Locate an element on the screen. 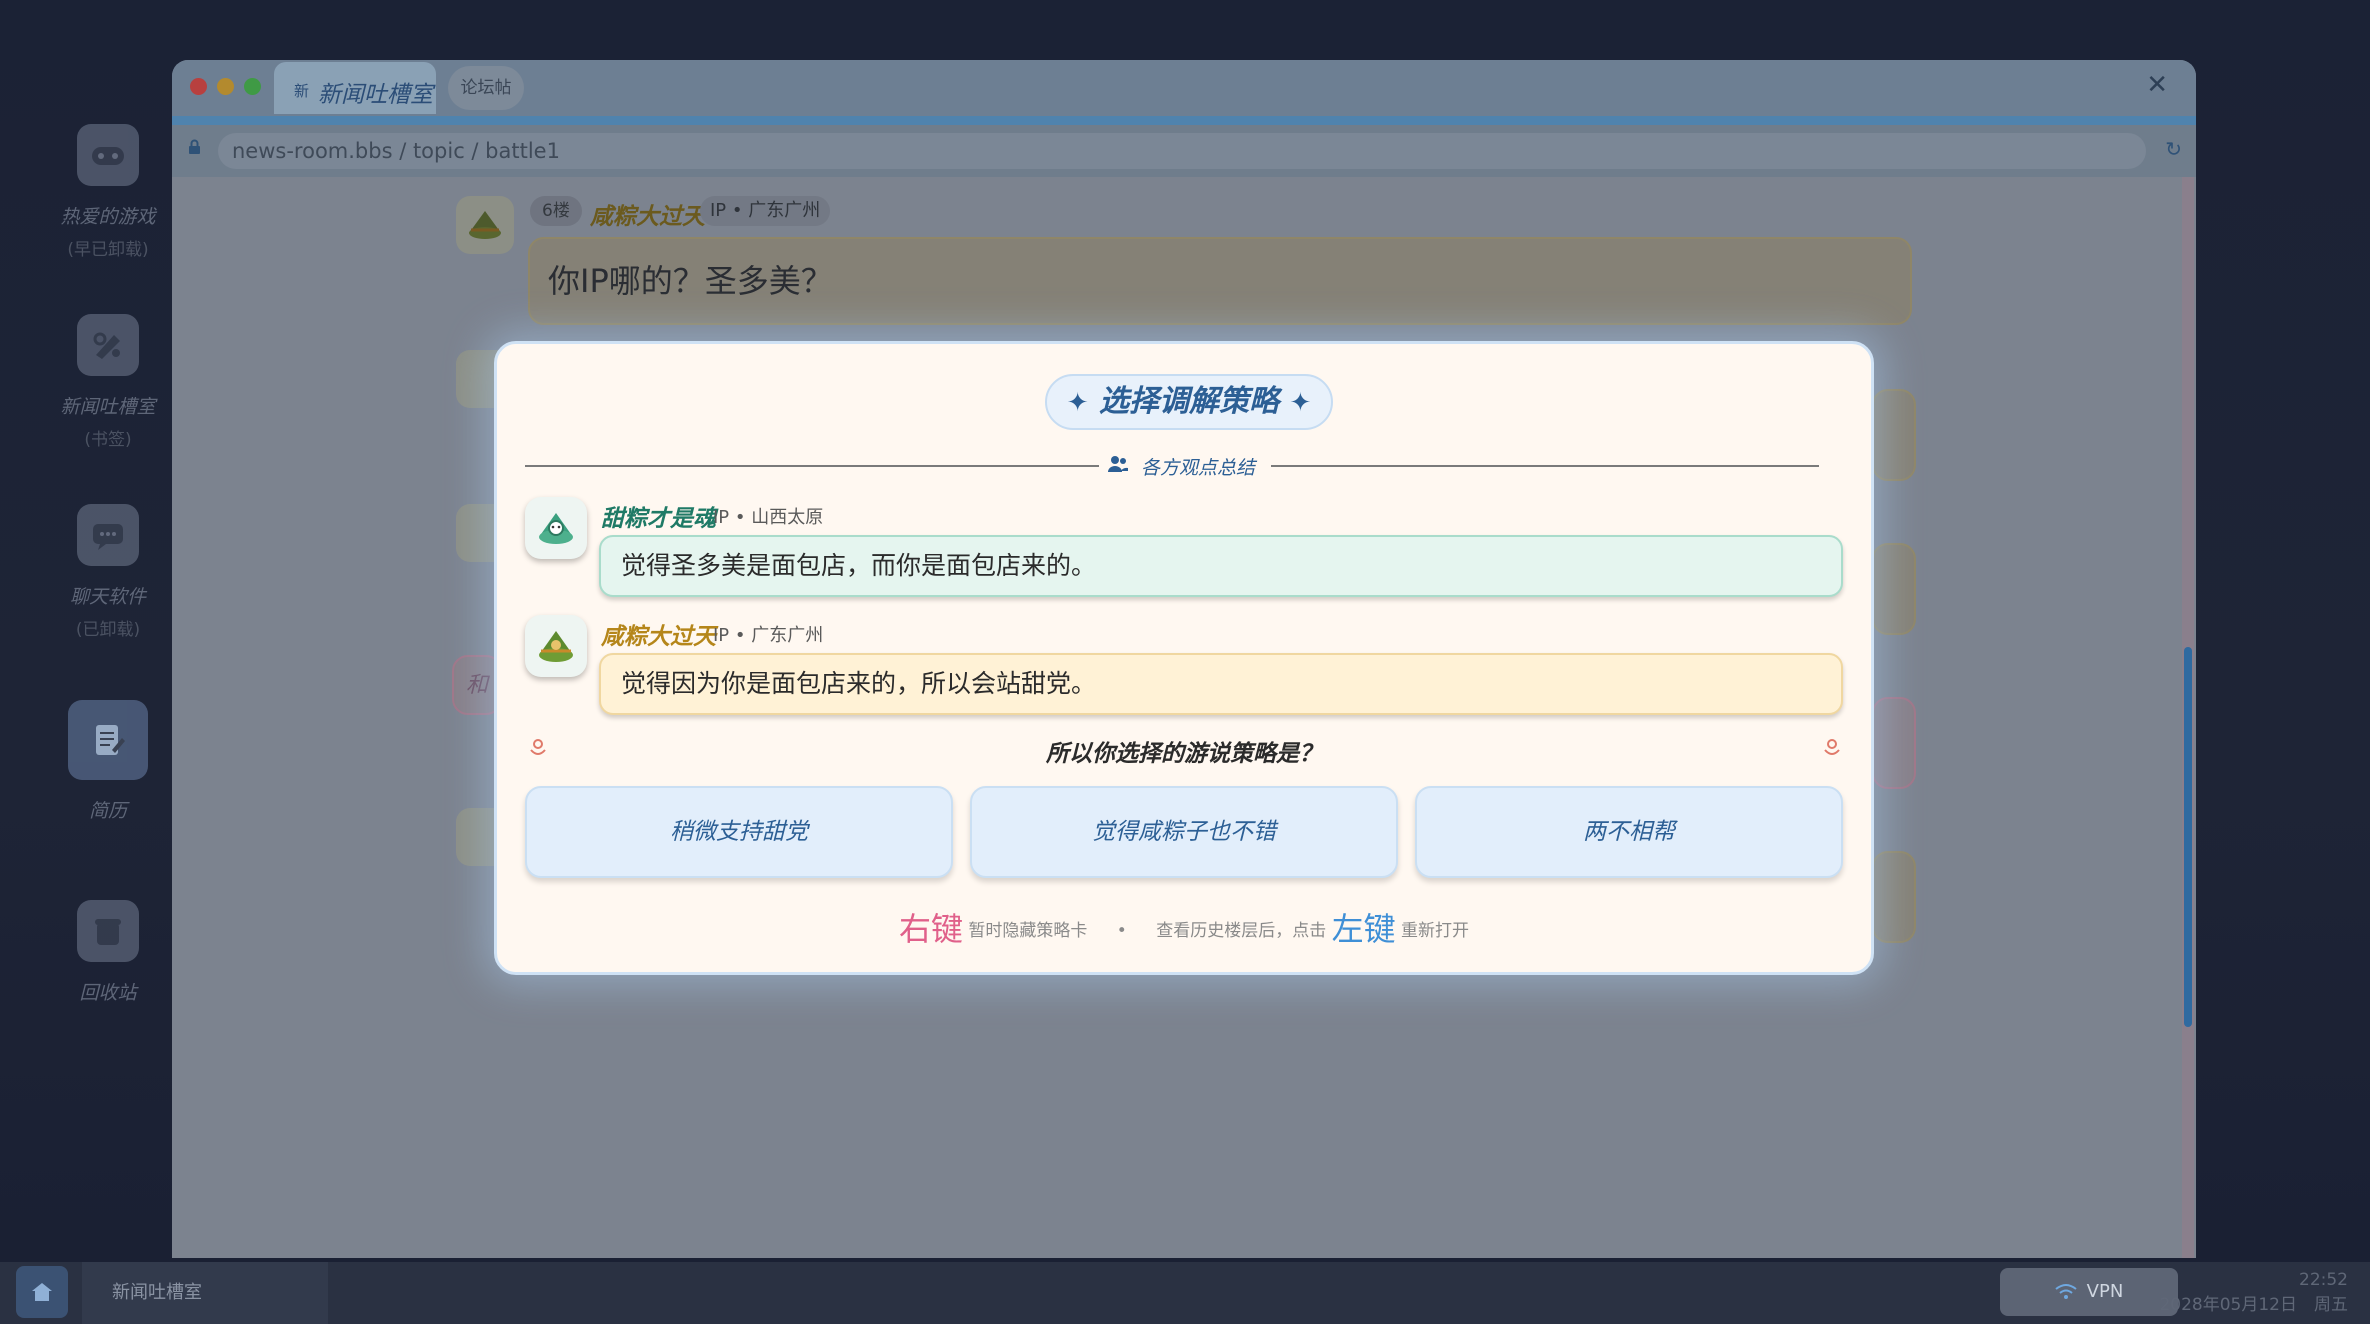 This screenshot has height=1324, width=2370. post-bubble: 你IP哪的？圣多美？ is located at coordinates (1220, 281).